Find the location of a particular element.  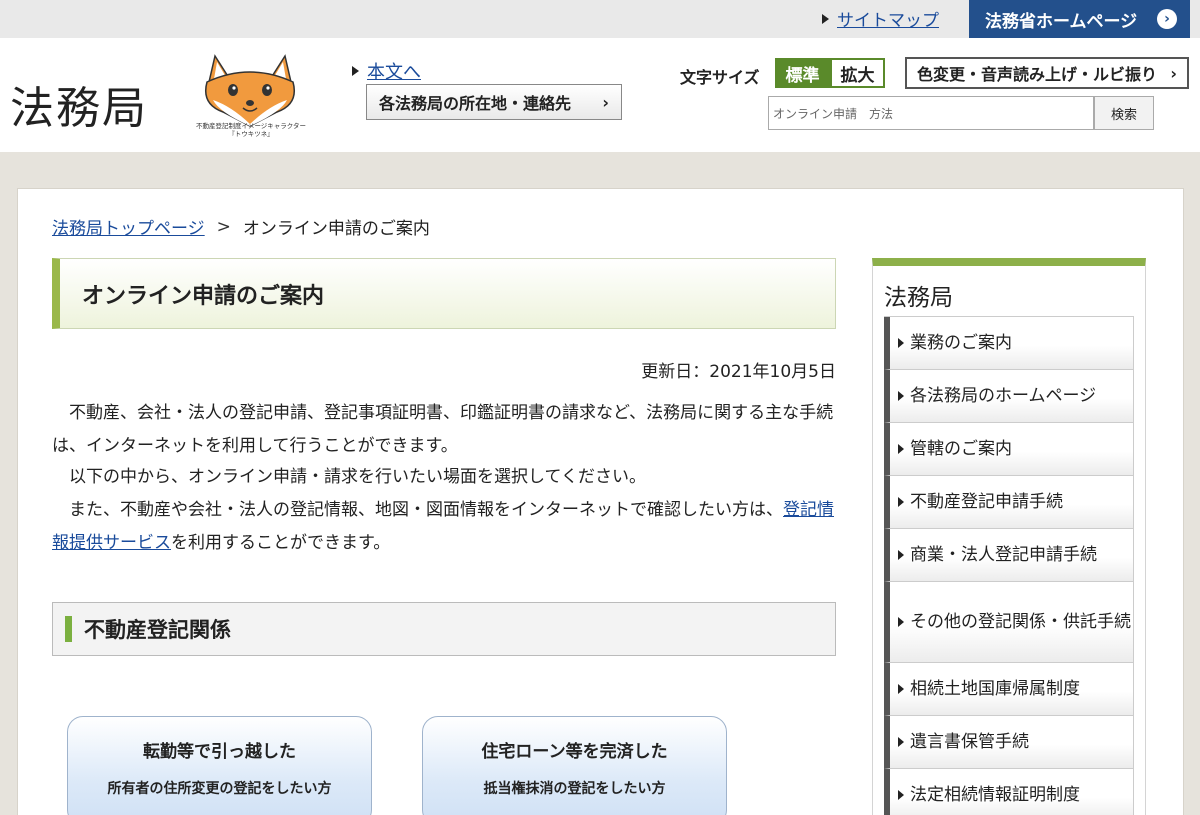

sidebar-item-label: 各法務局のホームページ is located at coordinates (1003, 396).